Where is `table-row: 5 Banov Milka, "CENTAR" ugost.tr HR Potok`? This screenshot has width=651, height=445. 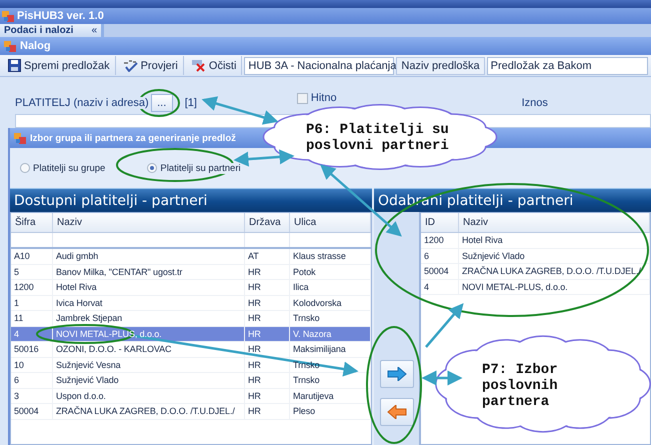 table-row: 5 Banov Milka, "CENTAR" ugost.tr HR Potok is located at coordinates (191, 272).